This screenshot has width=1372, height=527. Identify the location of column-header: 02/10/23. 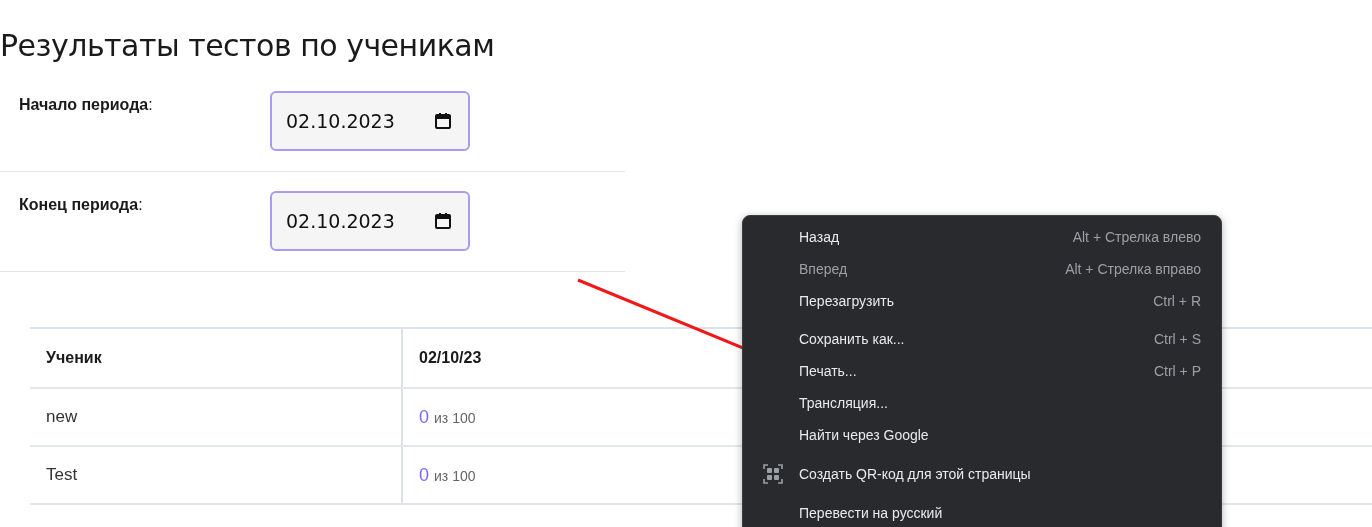
(450, 358).